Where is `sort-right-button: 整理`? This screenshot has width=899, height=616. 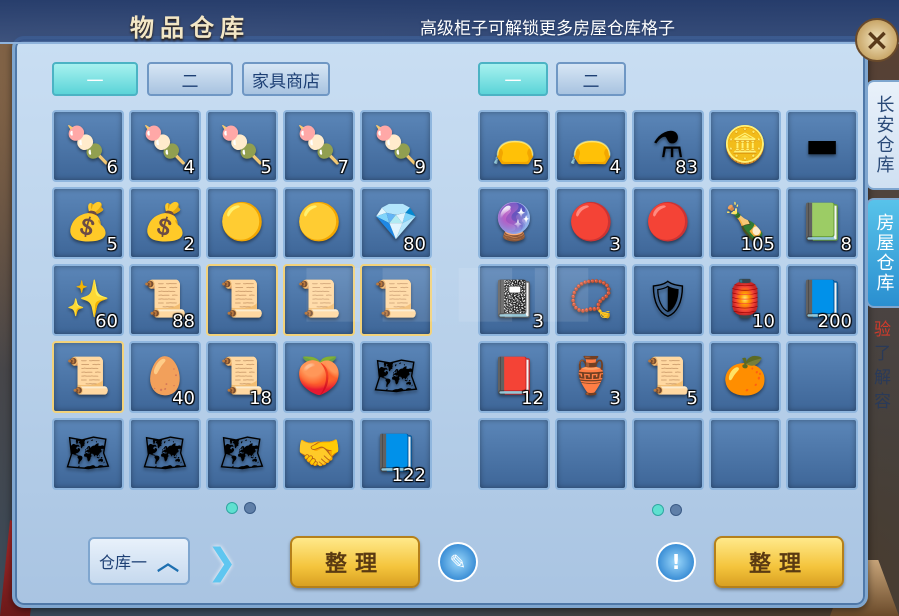
sort-right-button: 整理 is located at coordinates (779, 562).